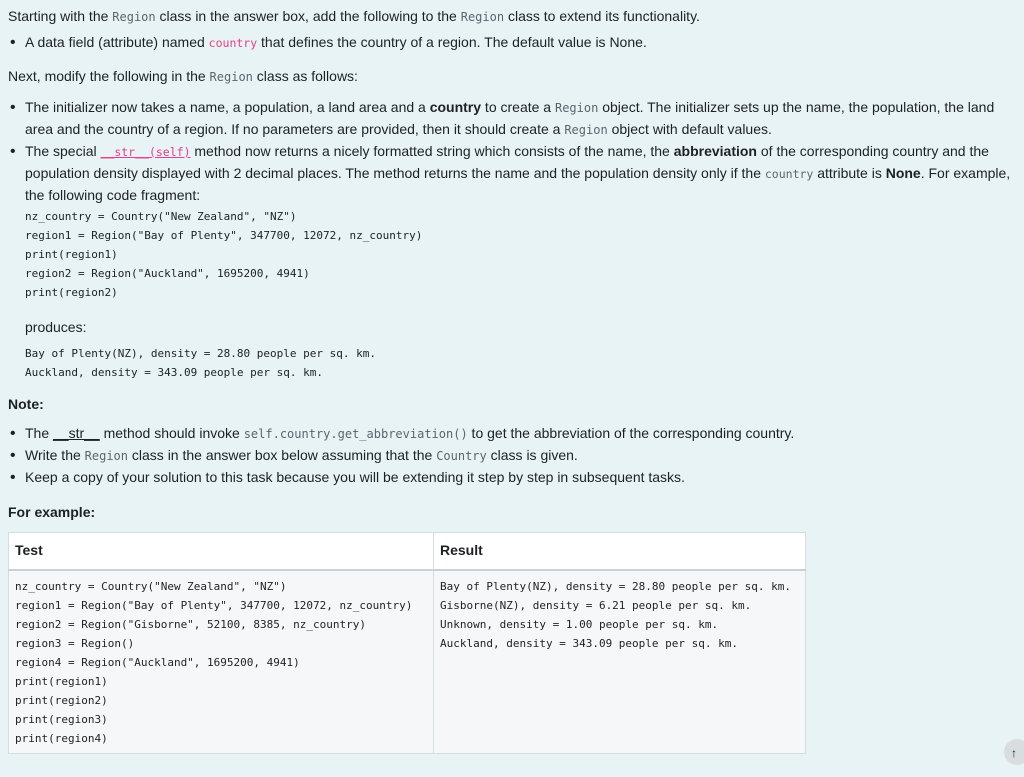 The width and height of the screenshot is (1024, 777). I want to click on intro-code-region-1: Region, so click(134, 17).